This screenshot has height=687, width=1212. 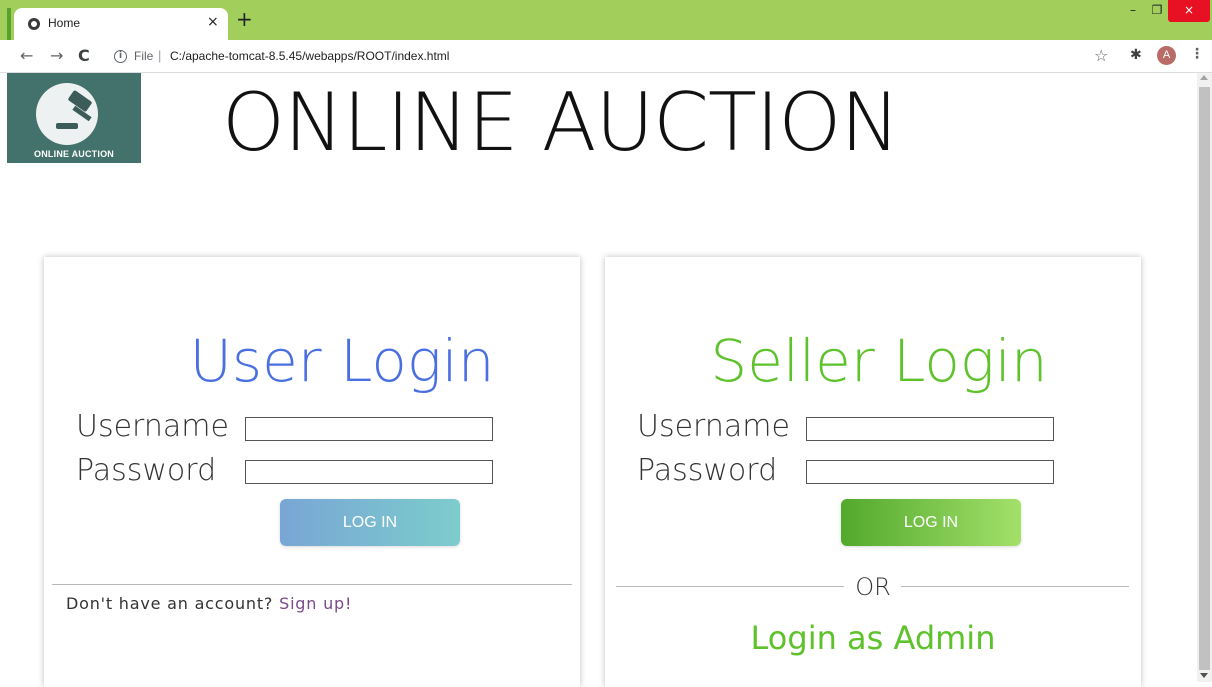 What do you see at coordinates (1189, 11) in the screenshot?
I see `window-close-button: ×` at bounding box center [1189, 11].